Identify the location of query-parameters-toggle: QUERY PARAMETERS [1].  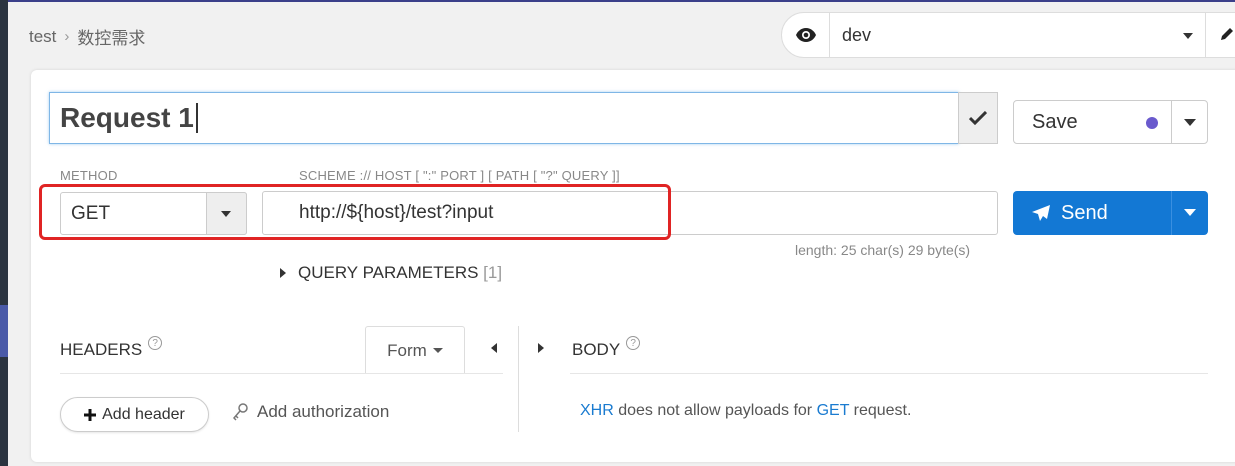
(391, 273).